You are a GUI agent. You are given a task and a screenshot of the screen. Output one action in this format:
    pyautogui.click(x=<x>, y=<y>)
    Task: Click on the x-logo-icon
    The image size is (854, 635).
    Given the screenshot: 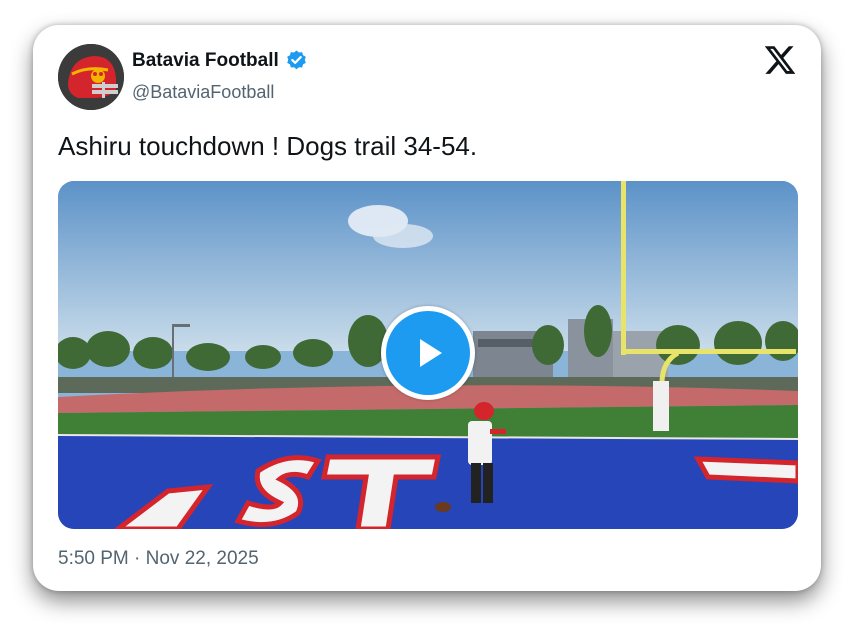 What is the action you would take?
    pyautogui.click(x=780, y=60)
    